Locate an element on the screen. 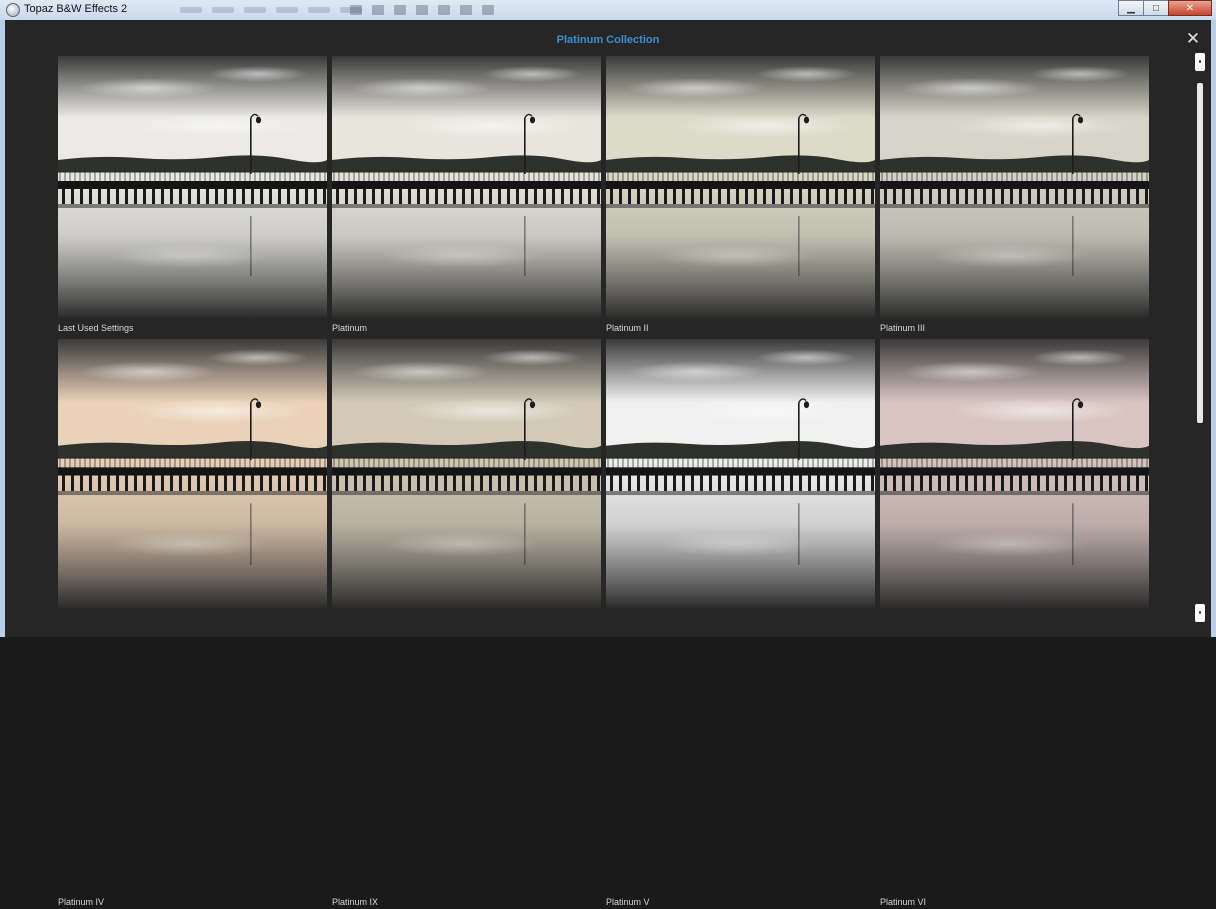 The height and width of the screenshot is (909, 1216). window-title: Topaz B&W Effects 2 is located at coordinates (76, 9).